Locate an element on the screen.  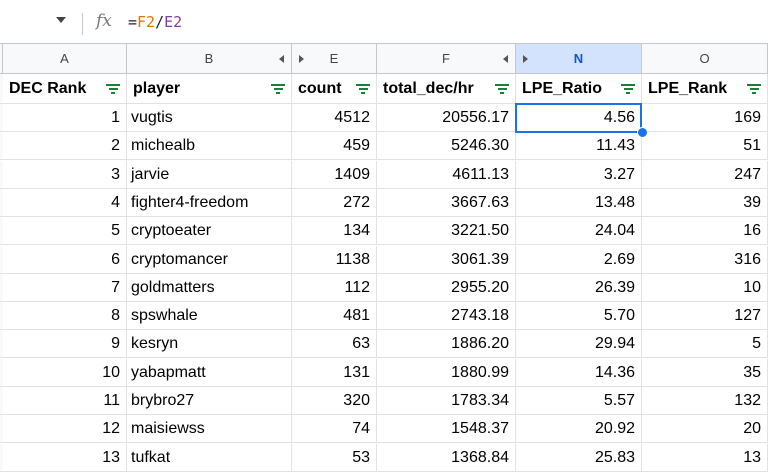
table-cell: 459 is located at coordinates (334, 146).